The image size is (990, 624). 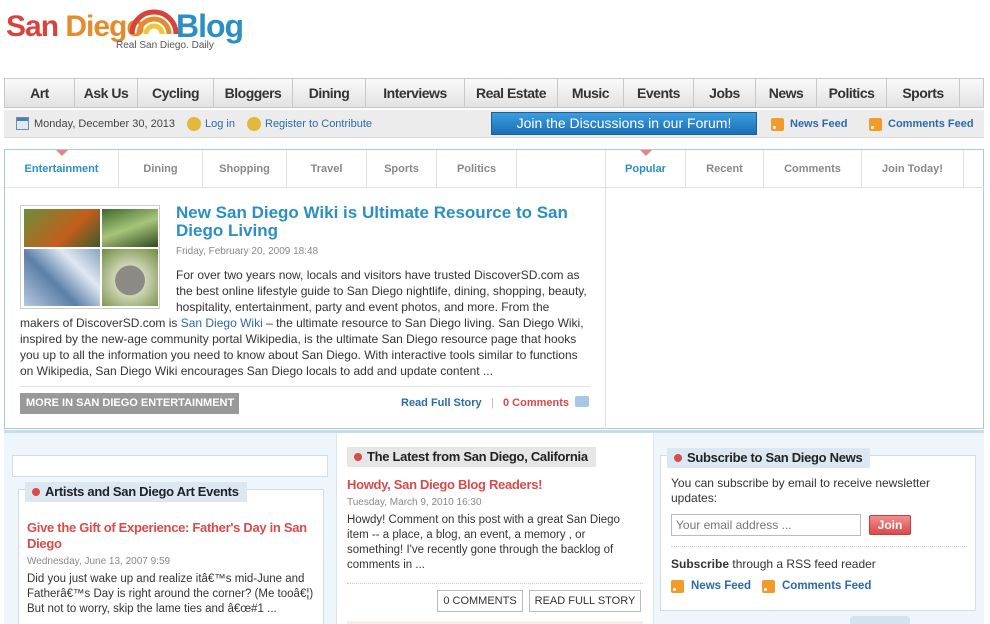 I want to click on logo-text-san-diego: San Diego, so click(x=75, y=27).